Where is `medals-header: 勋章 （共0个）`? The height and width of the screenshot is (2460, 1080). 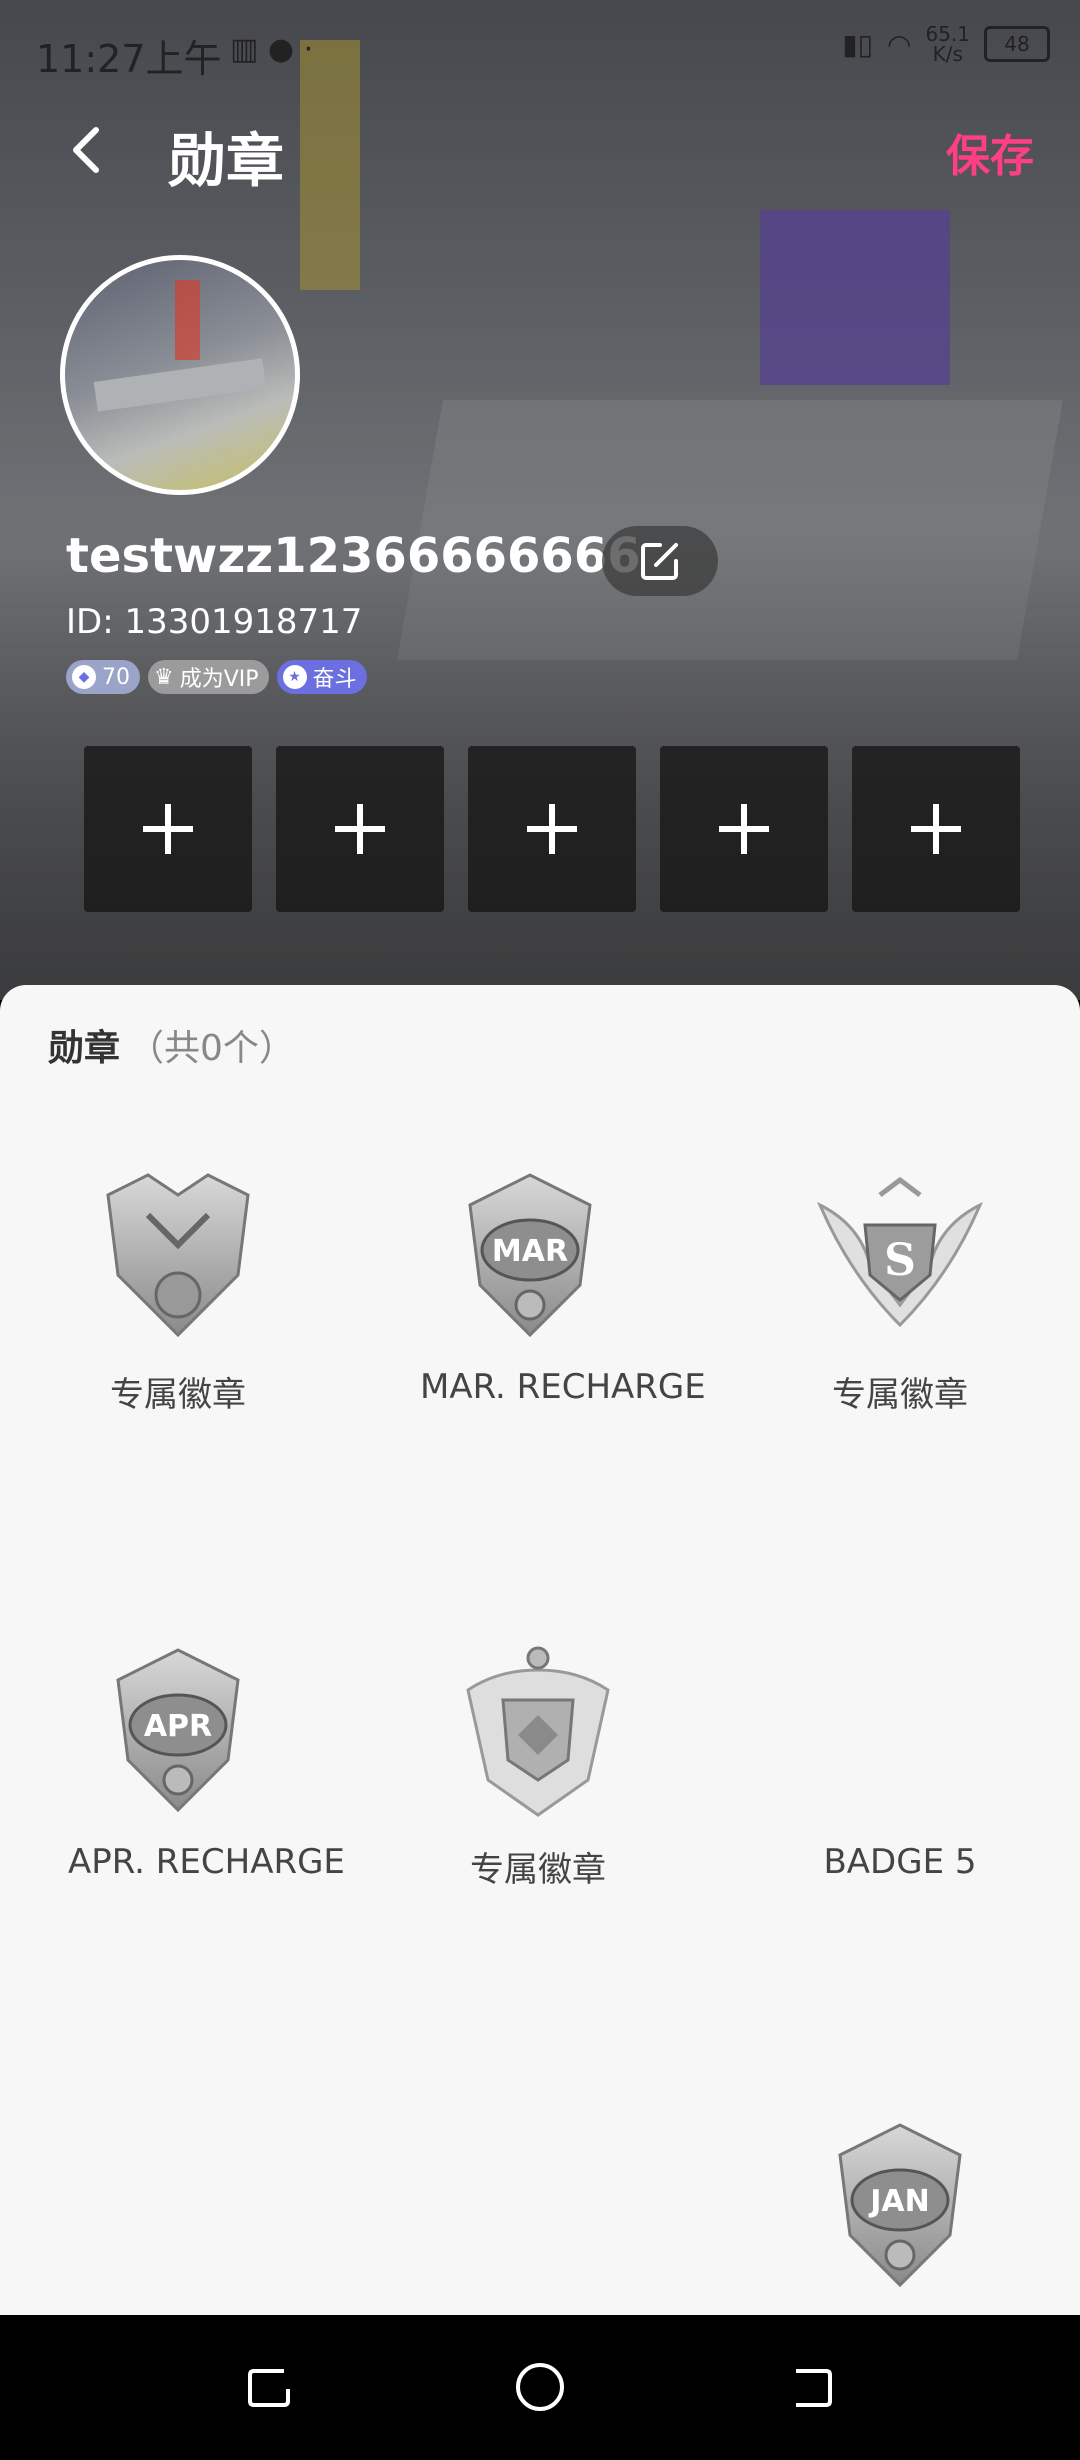 medals-header: 勋章 （共0个） is located at coordinates (171, 1045).